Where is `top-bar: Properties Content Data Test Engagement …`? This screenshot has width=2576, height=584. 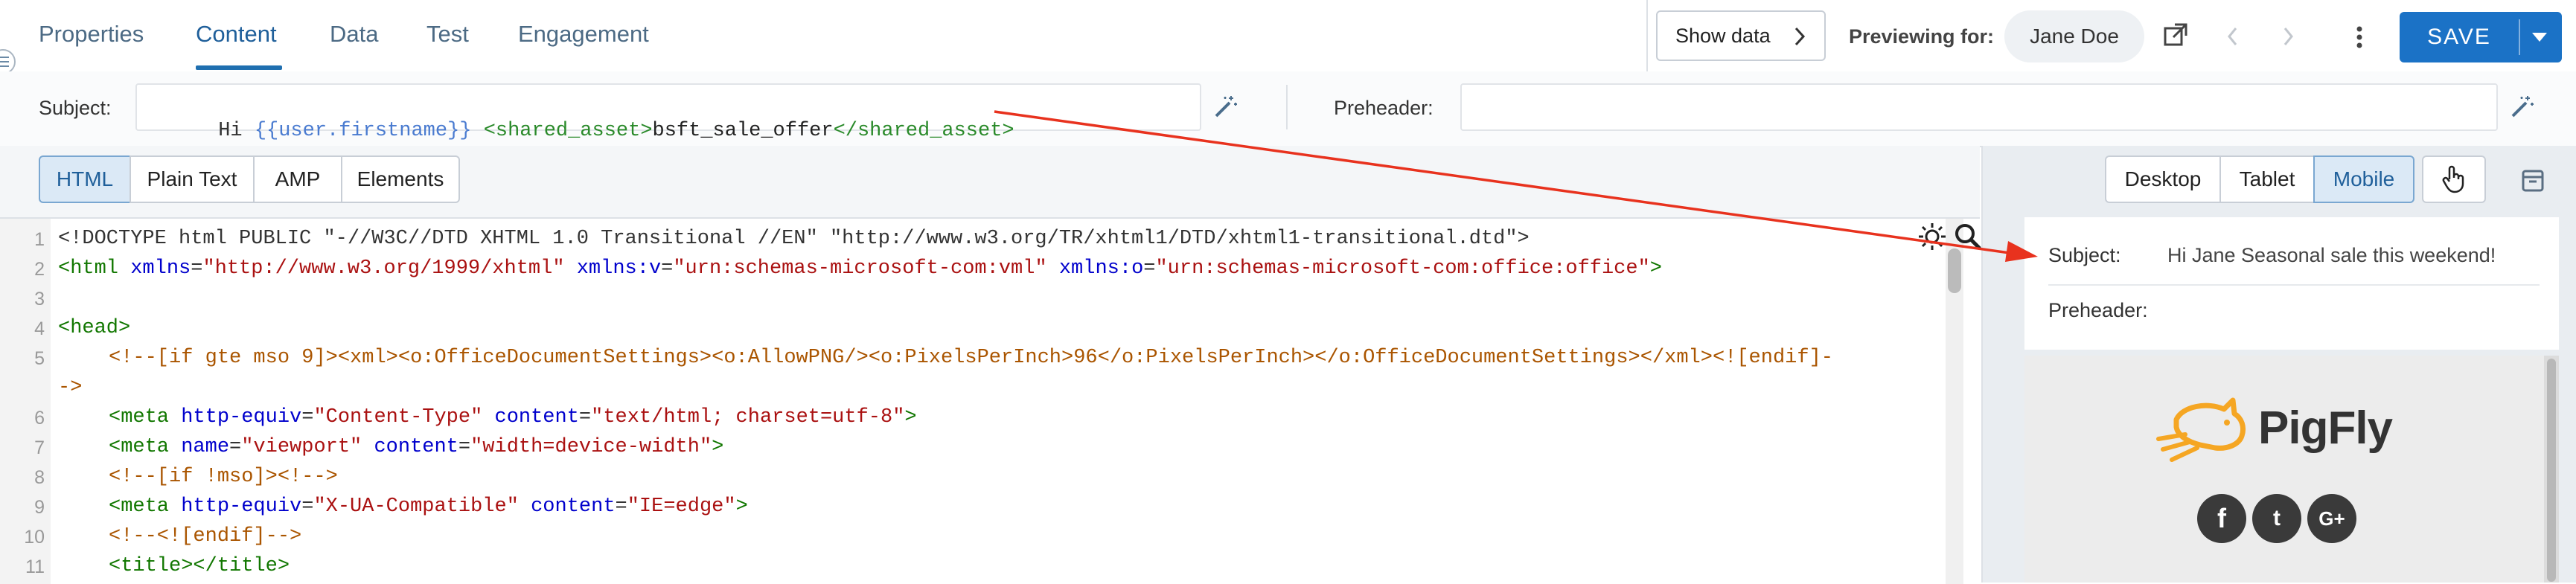 top-bar: Properties Content Data Test Engagement … is located at coordinates (1288, 36).